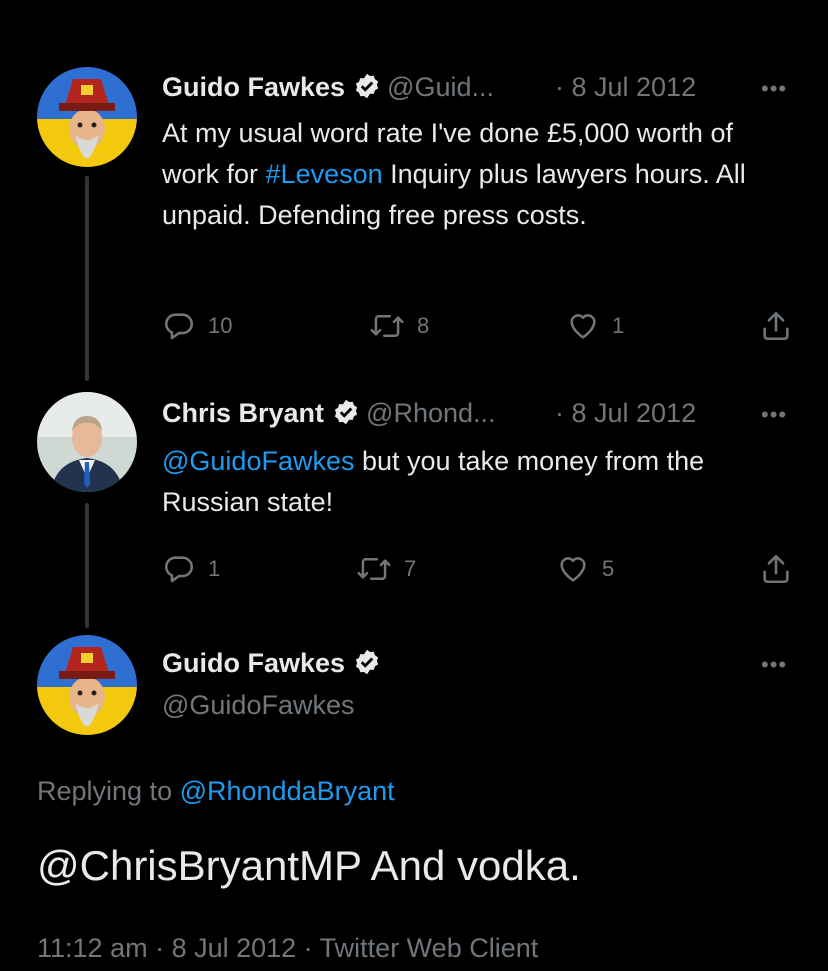 The height and width of the screenshot is (971, 828). I want to click on tweet-header: Guido Fawkes, so click(274, 664).